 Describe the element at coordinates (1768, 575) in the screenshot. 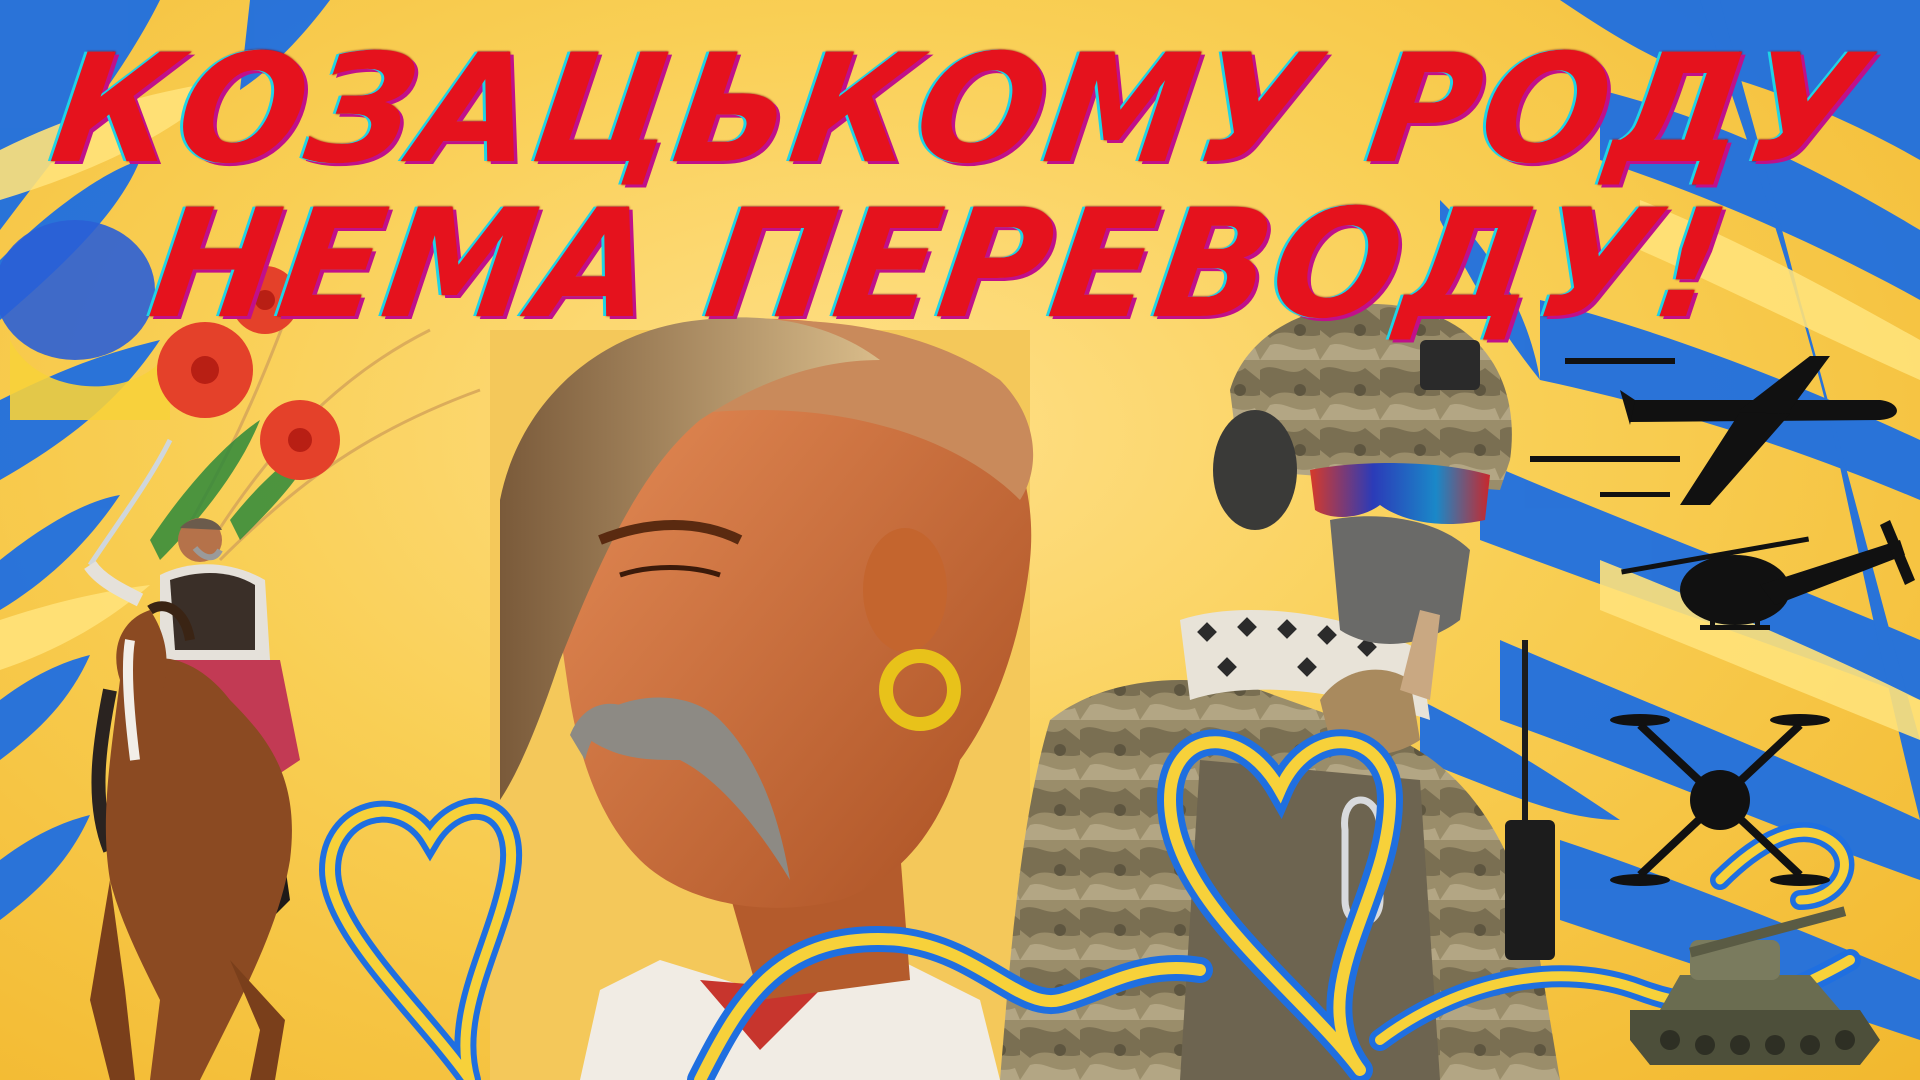

I see `helicopter-icon` at that location.